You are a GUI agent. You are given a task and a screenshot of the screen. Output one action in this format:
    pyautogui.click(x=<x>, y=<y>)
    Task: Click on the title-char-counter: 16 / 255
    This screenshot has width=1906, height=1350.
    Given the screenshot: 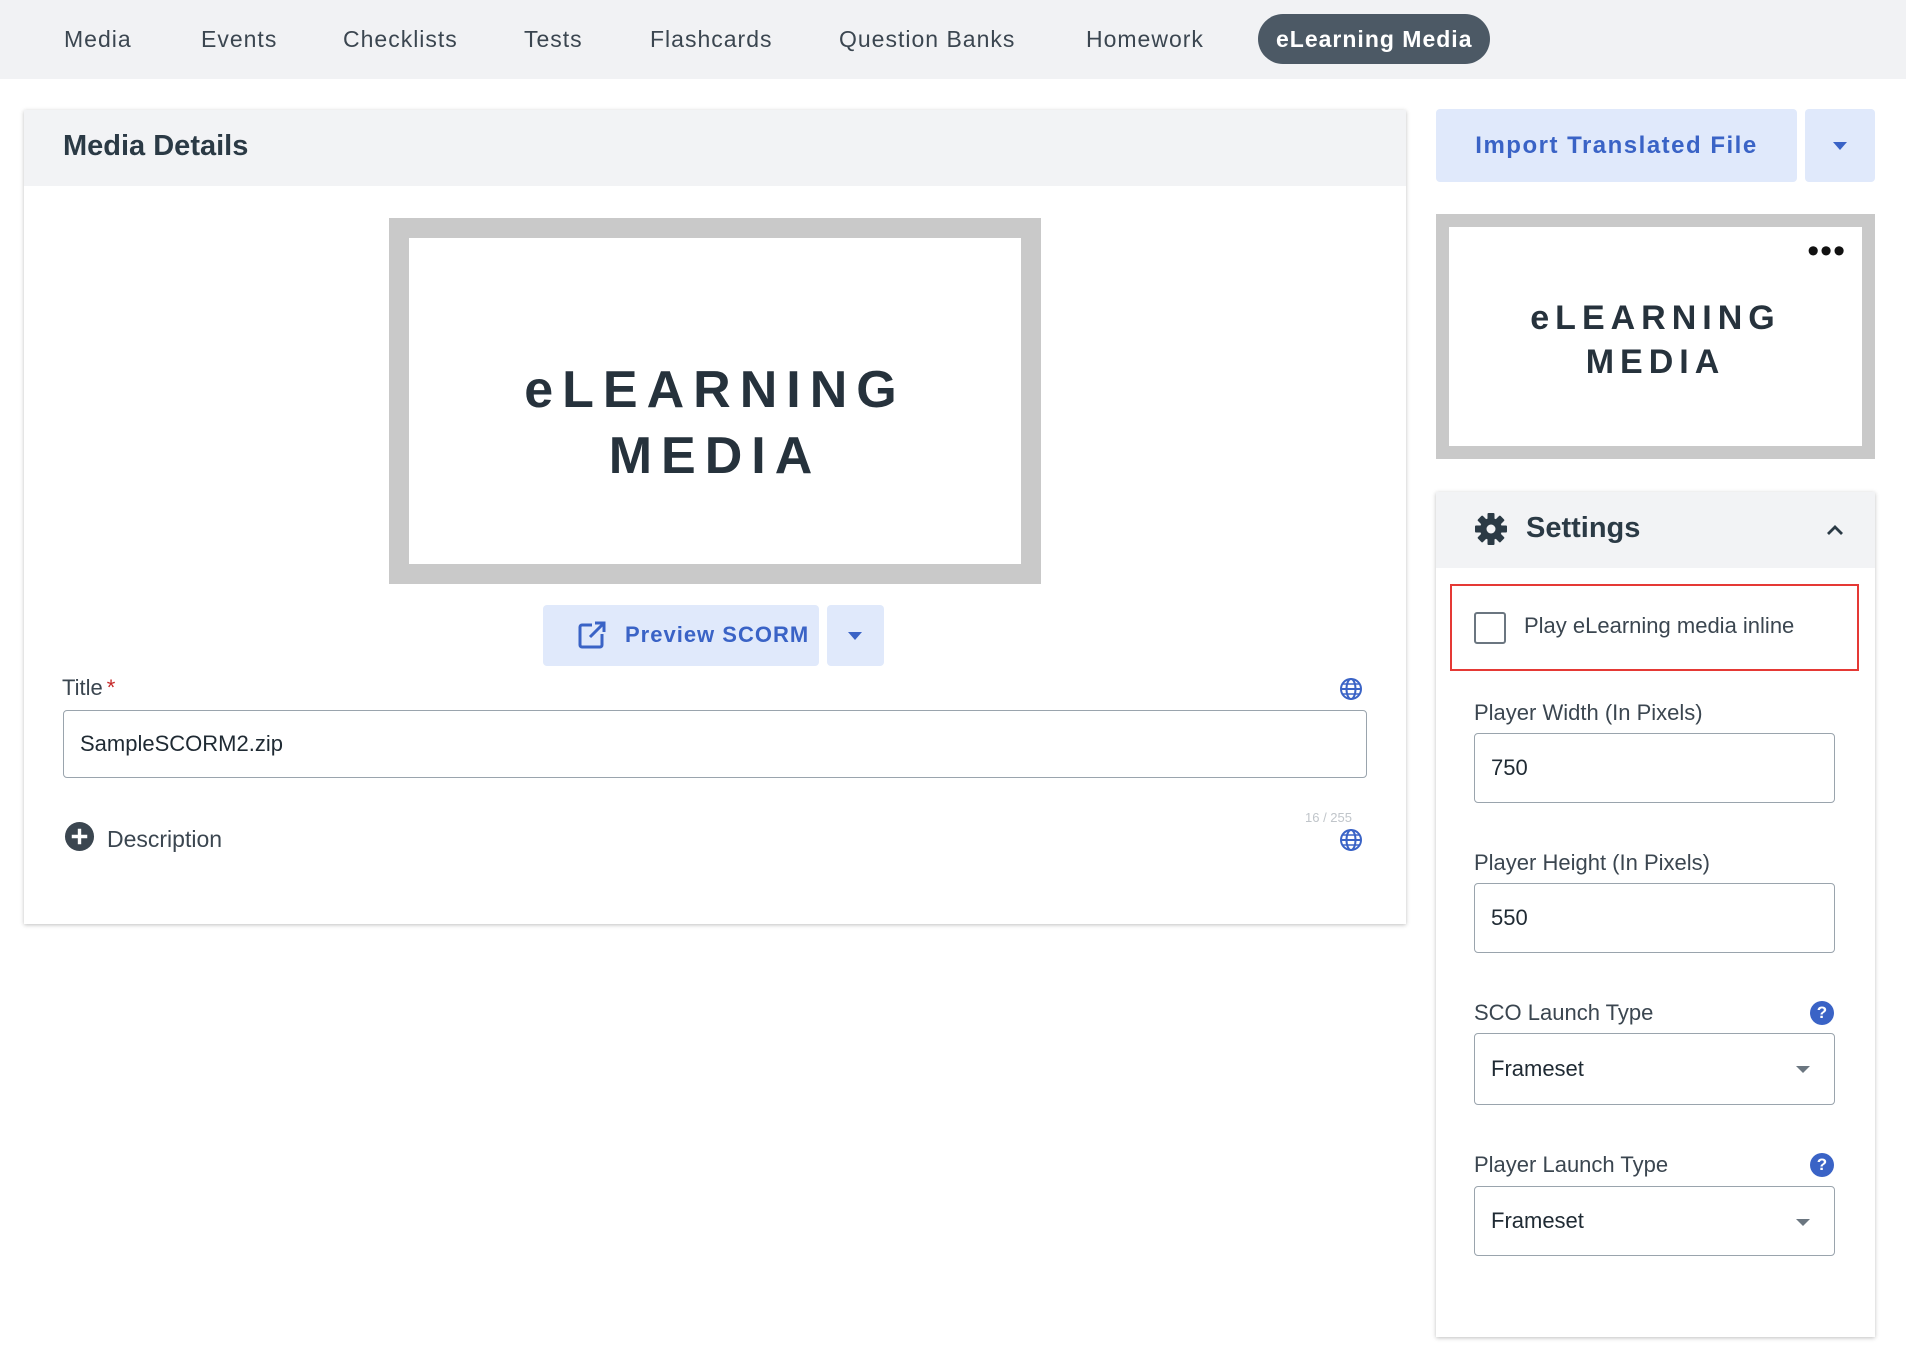 What is the action you would take?
    pyautogui.click(x=1328, y=817)
    